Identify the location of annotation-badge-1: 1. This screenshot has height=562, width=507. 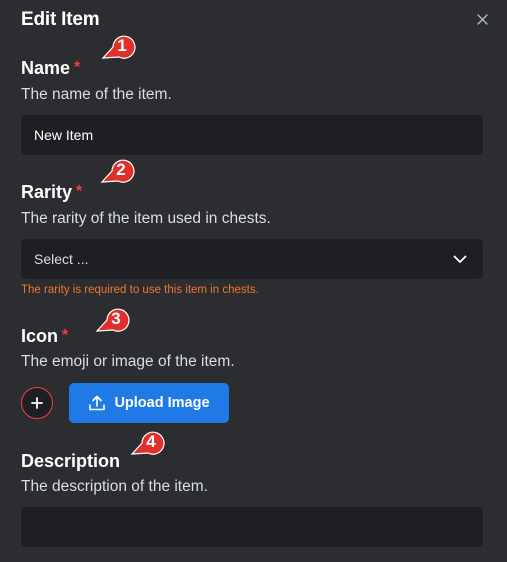
(119, 45).